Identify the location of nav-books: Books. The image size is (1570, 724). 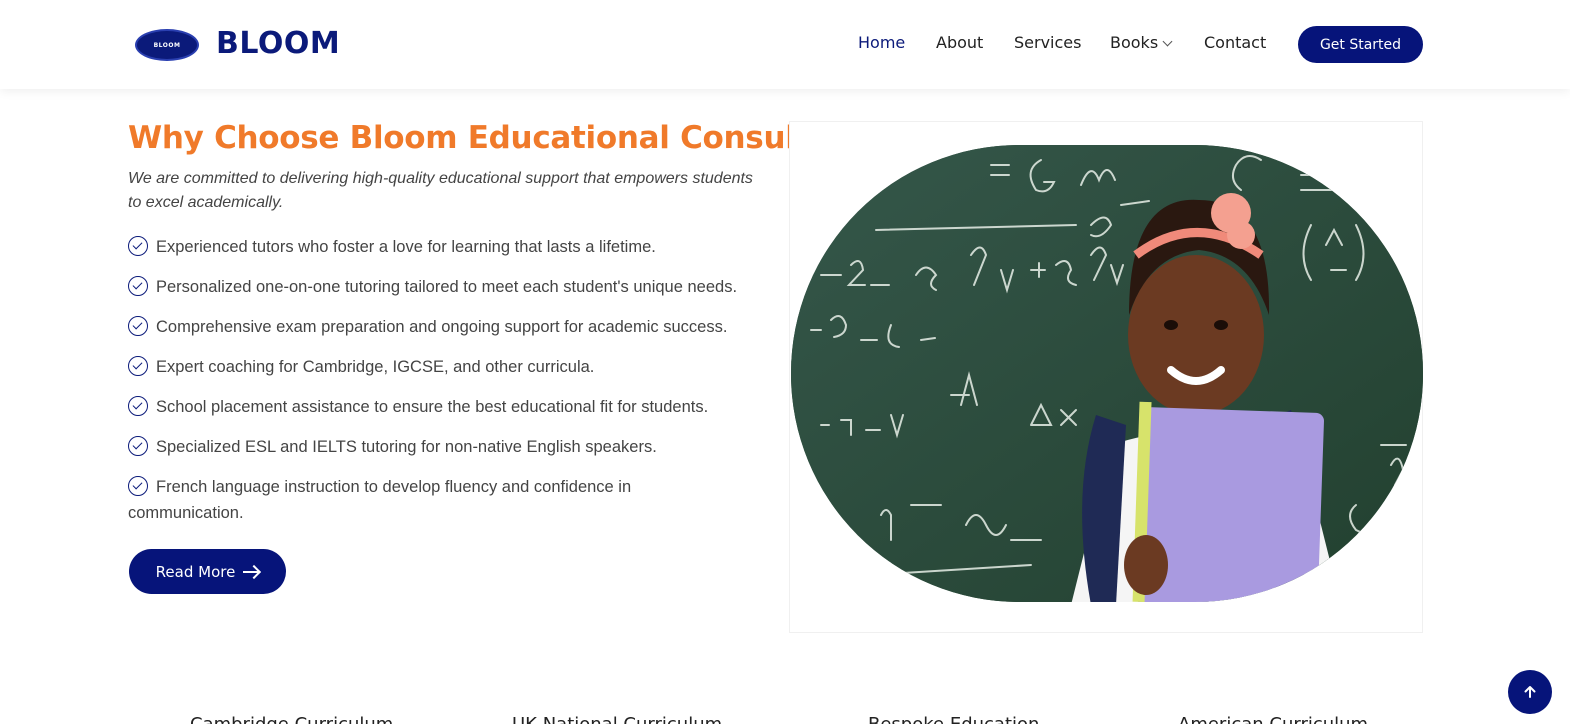
(1141, 42).